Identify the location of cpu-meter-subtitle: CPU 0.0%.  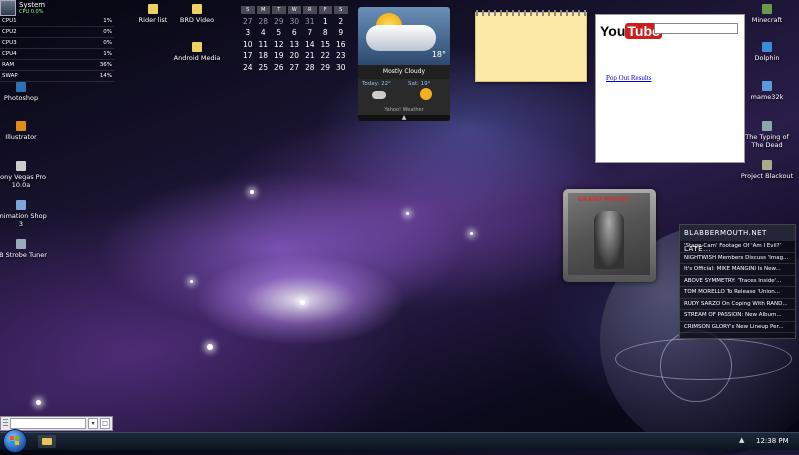
(31, 12).